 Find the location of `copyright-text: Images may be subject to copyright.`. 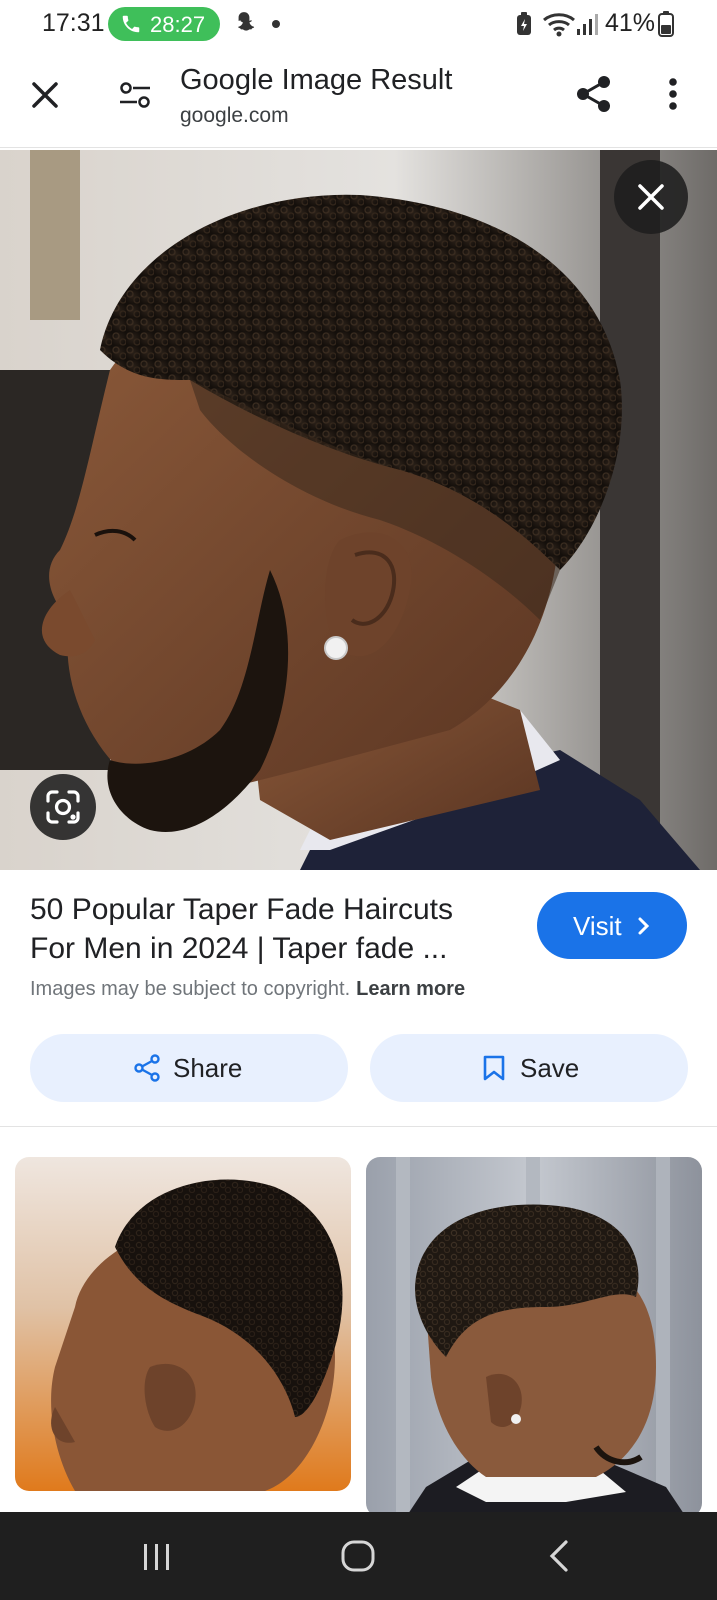

copyright-text: Images may be subject to copyright. is located at coordinates (190, 989).